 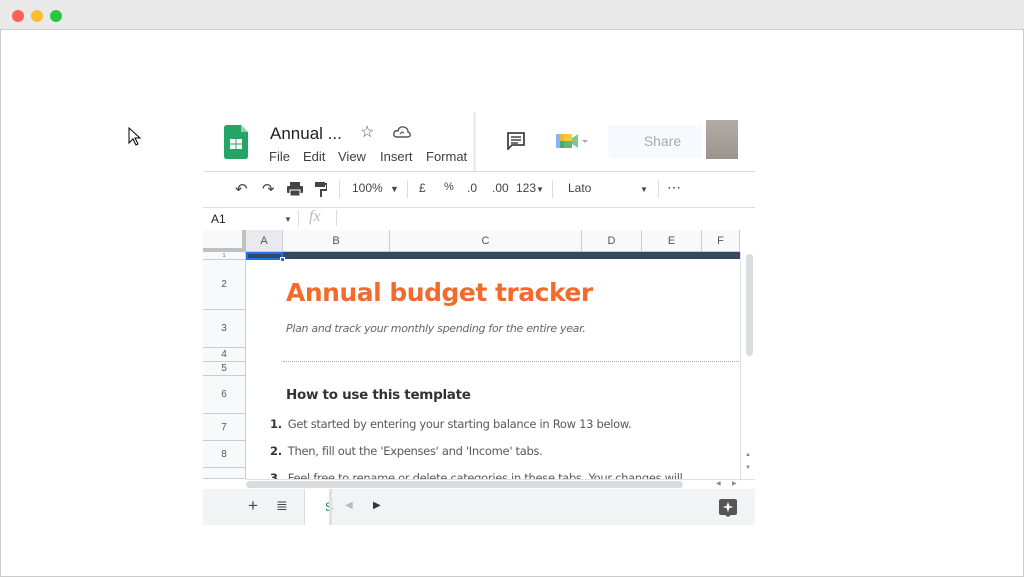 What do you see at coordinates (318, 507) in the screenshot?
I see `sheet-tab: S` at bounding box center [318, 507].